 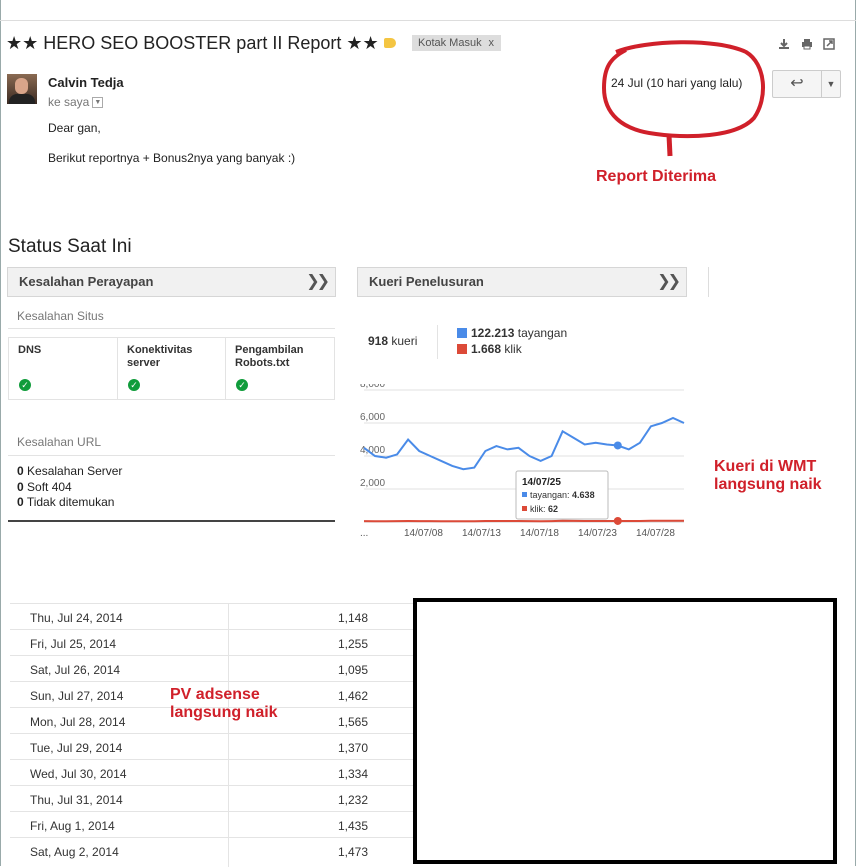 I want to click on search-queries-header: Kueri Penelusuran ❯❯, so click(x=522, y=282).